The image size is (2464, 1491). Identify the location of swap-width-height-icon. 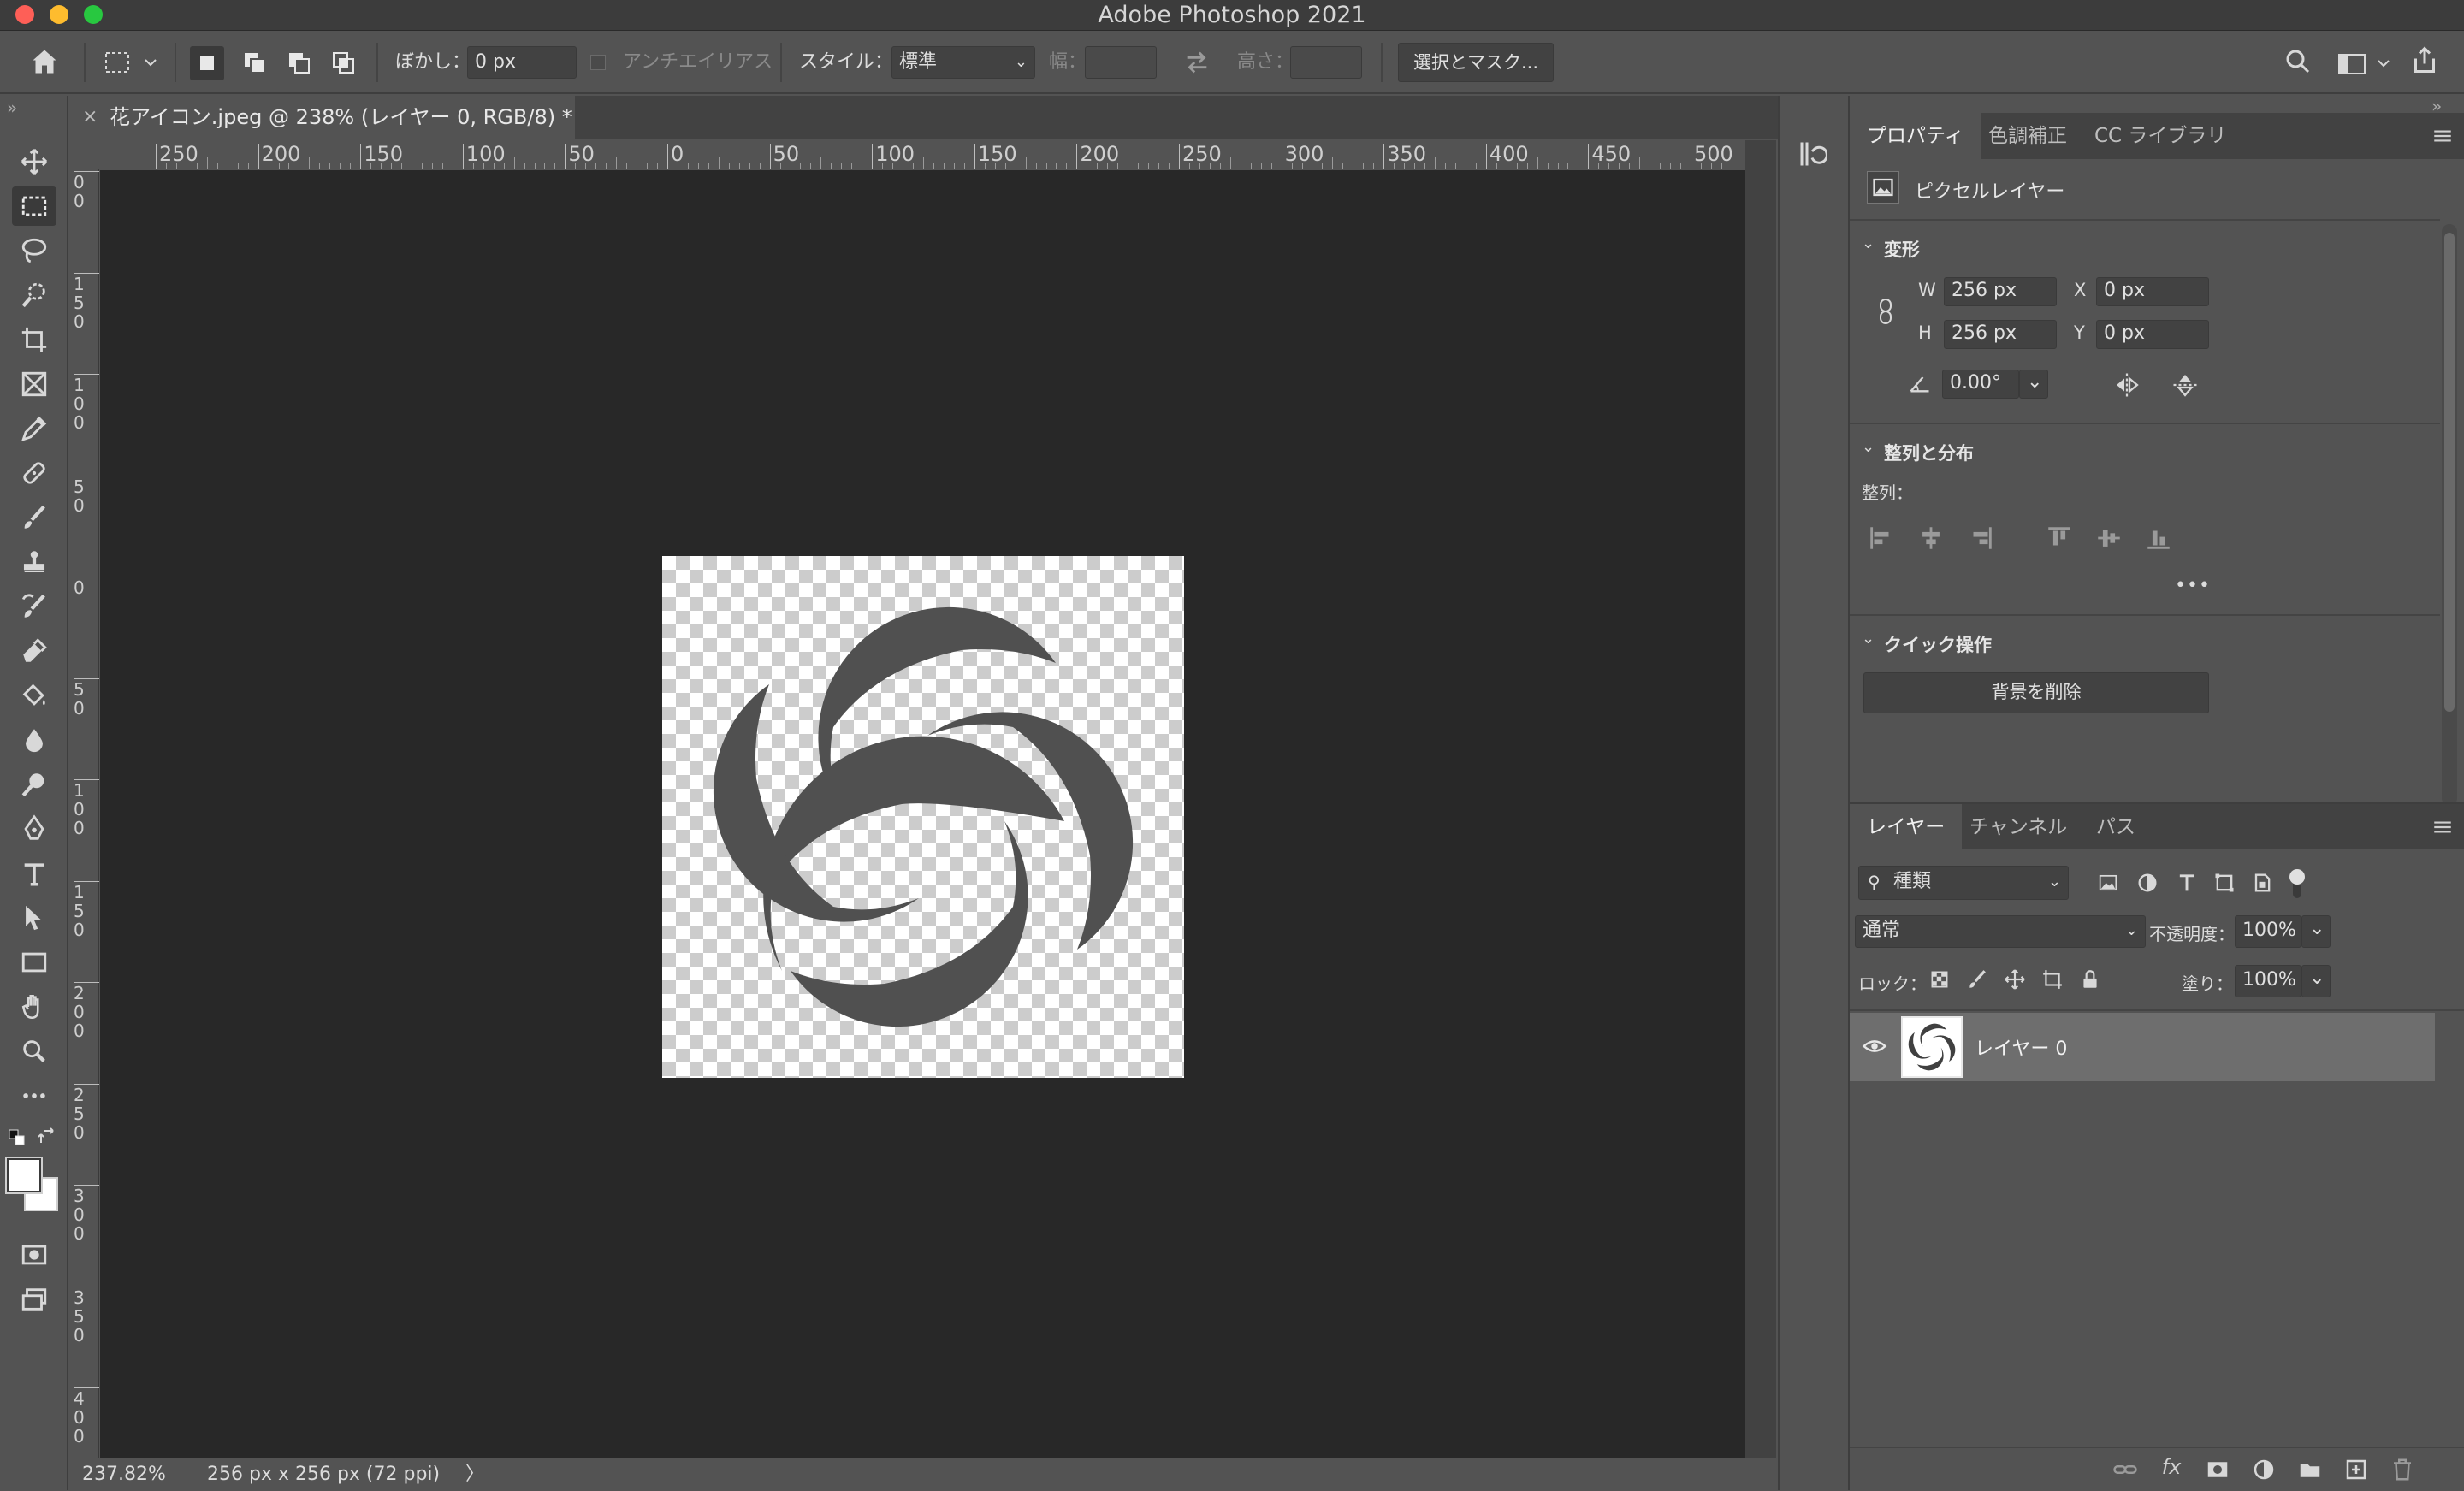
(1197, 63).